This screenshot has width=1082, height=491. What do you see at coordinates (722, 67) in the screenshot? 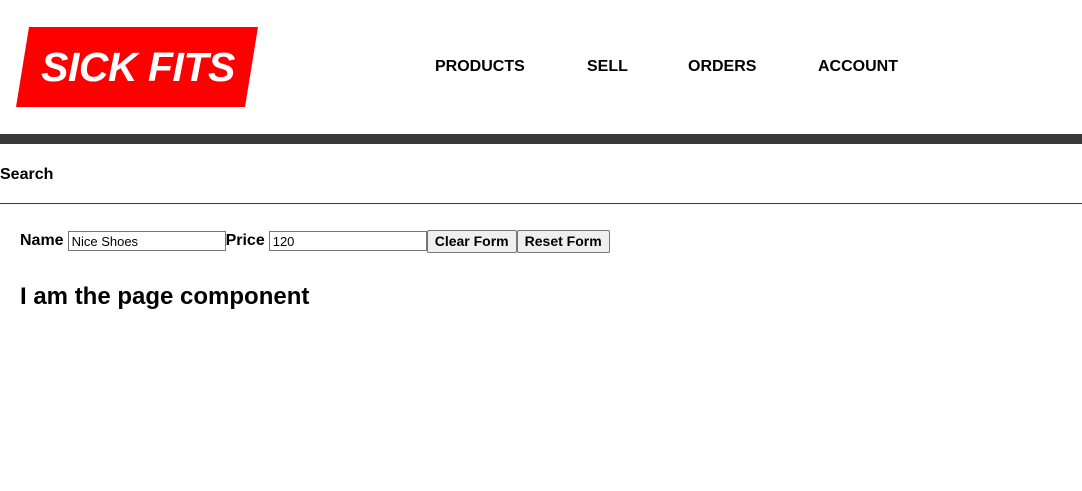
I see `nav-link-orders: ORDERS` at bounding box center [722, 67].